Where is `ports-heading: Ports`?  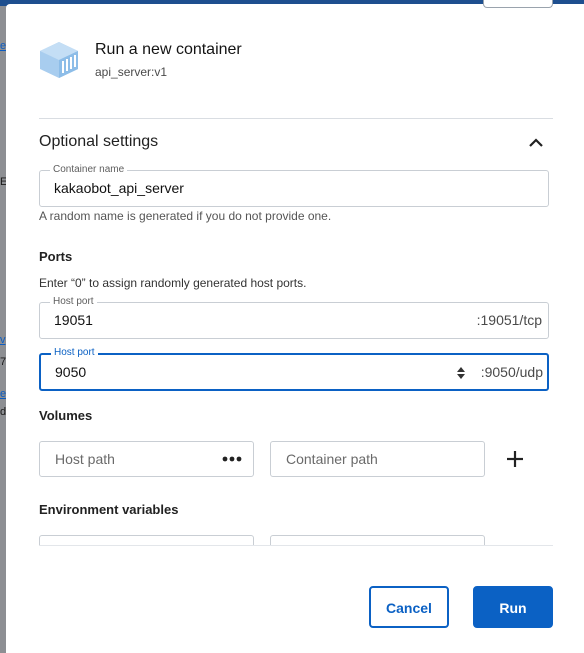 ports-heading: Ports is located at coordinates (56, 256).